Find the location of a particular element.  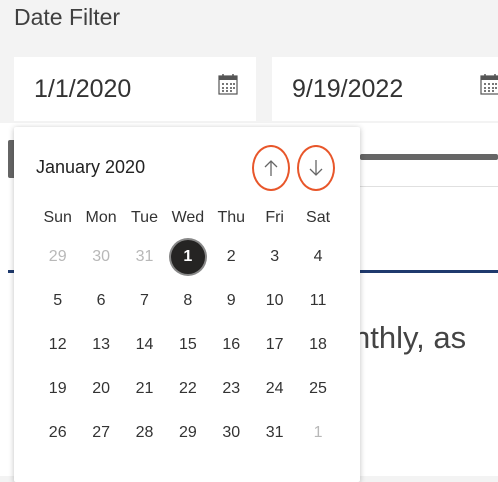

calendar-day: 26 is located at coordinates (57, 433).